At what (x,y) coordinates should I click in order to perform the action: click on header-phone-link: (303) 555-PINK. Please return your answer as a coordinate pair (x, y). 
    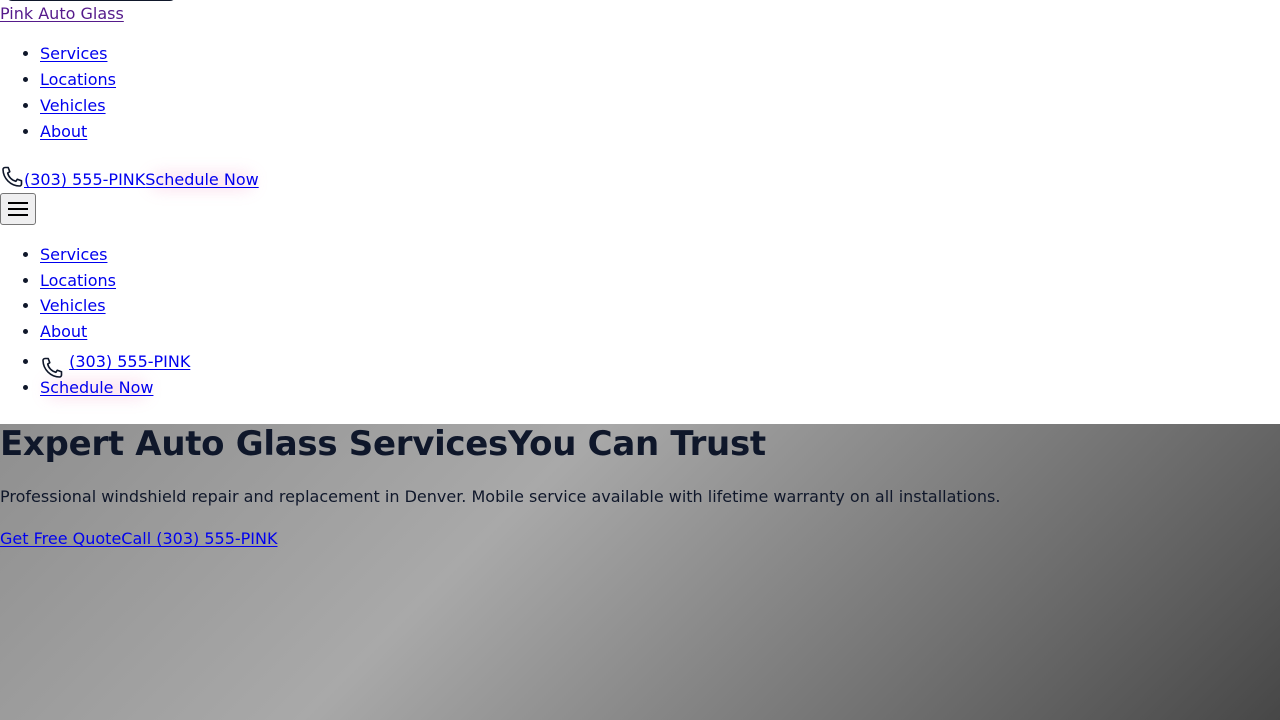
    Looking at the image, I should click on (84, 179).